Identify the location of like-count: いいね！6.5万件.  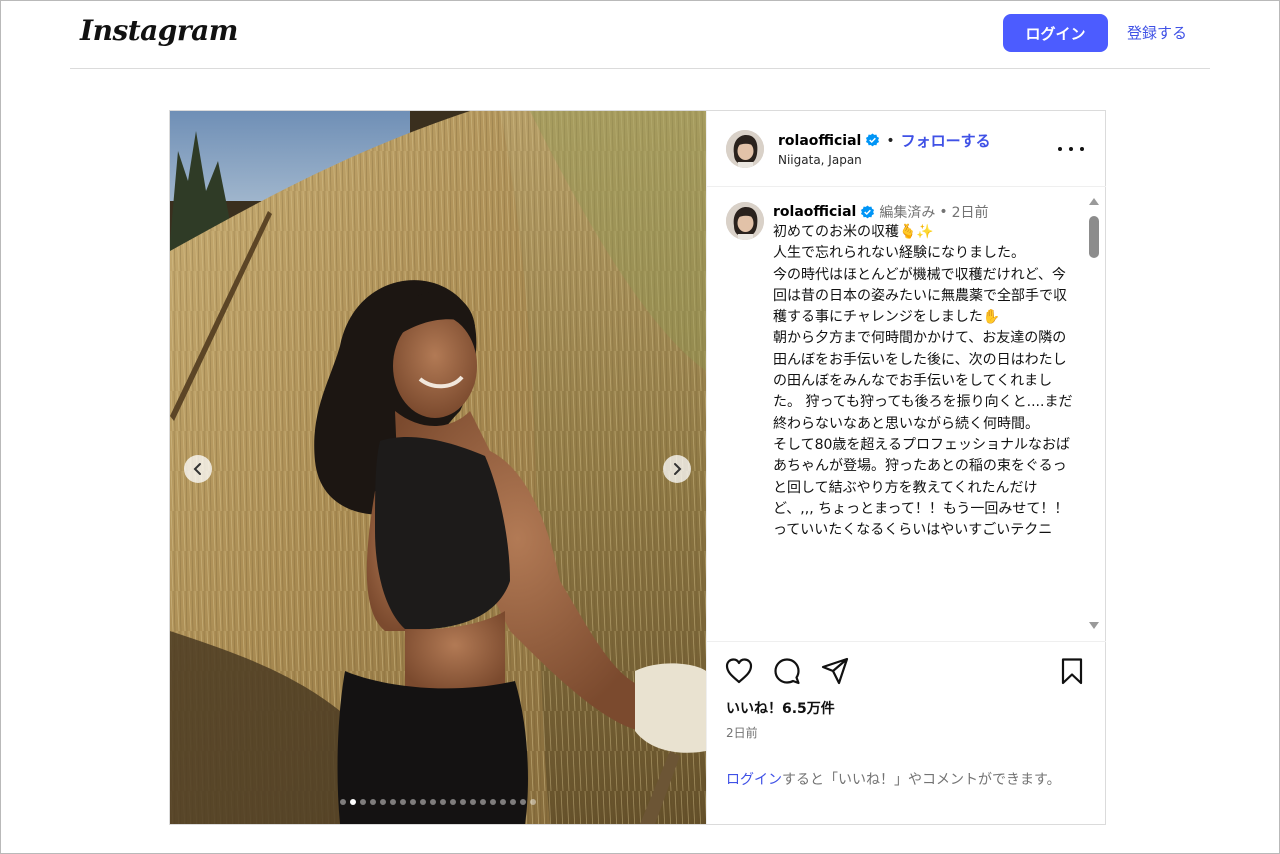
(780, 708).